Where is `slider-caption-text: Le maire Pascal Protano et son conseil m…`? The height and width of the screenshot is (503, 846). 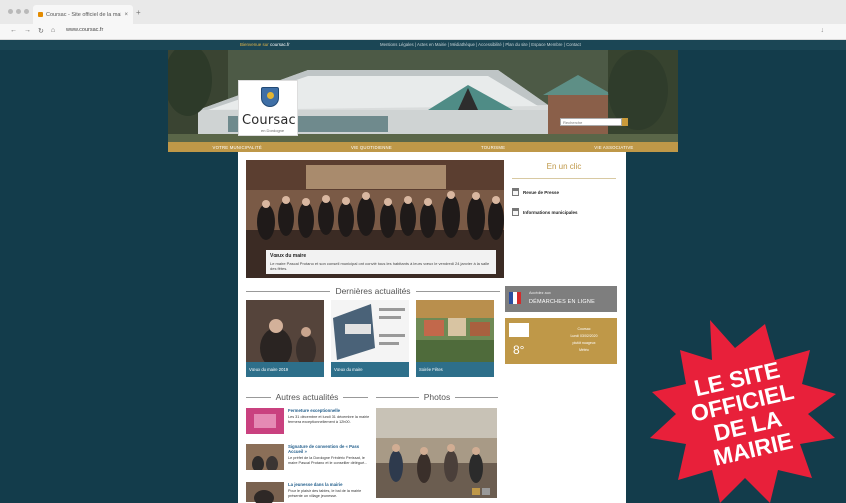 slider-caption-text: Le maire Pascal Protano et son conseil m… is located at coordinates (380, 266).